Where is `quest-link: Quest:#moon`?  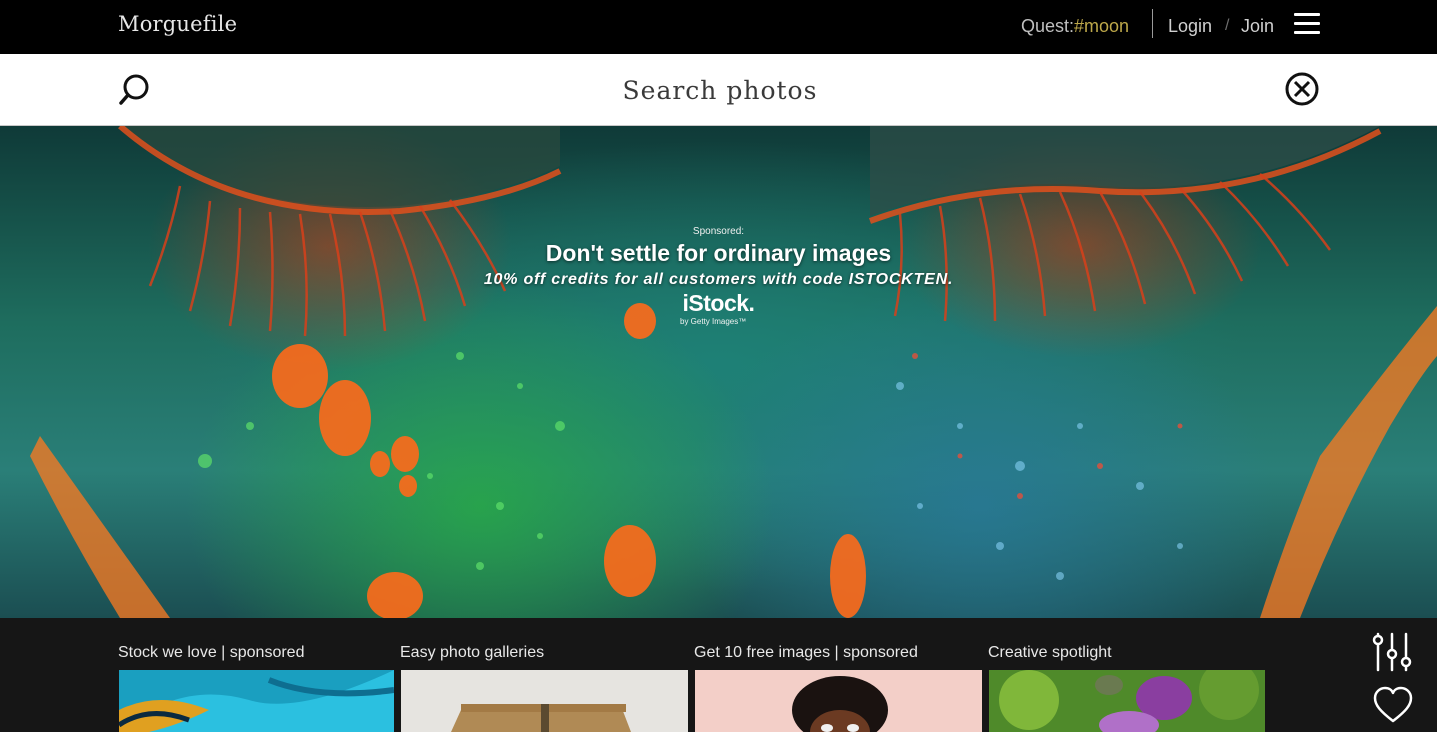
quest-link: Quest:#moon is located at coordinates (1075, 26).